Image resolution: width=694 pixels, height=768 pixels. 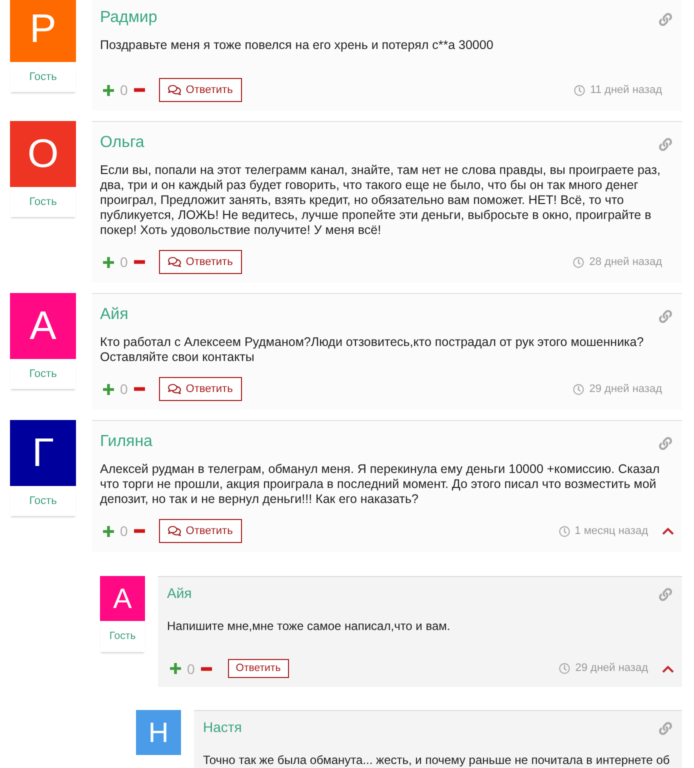 I want to click on comment-text: Кто работал с Алексеем Рудманом?Люди отзовитесь,кто пострадал от рук этого мошенника? Оставляйте свои контакты, so click(x=372, y=350).